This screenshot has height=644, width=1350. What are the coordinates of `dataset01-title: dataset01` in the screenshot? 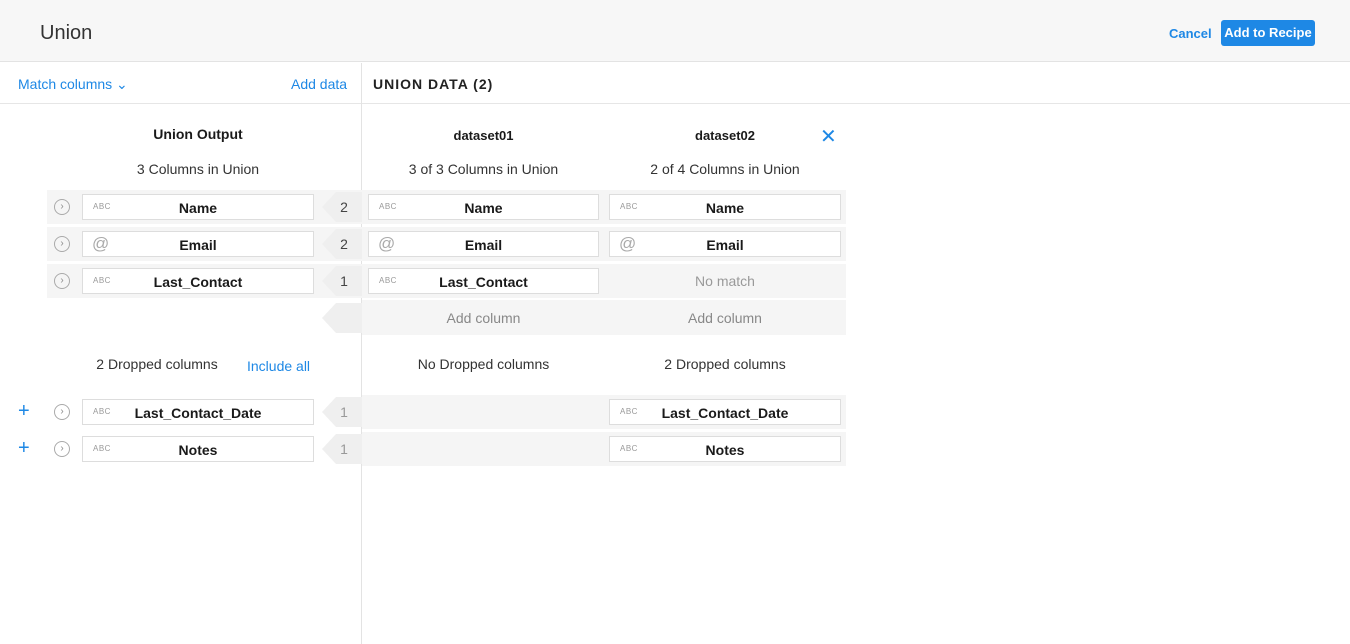 It's located at (483, 135).